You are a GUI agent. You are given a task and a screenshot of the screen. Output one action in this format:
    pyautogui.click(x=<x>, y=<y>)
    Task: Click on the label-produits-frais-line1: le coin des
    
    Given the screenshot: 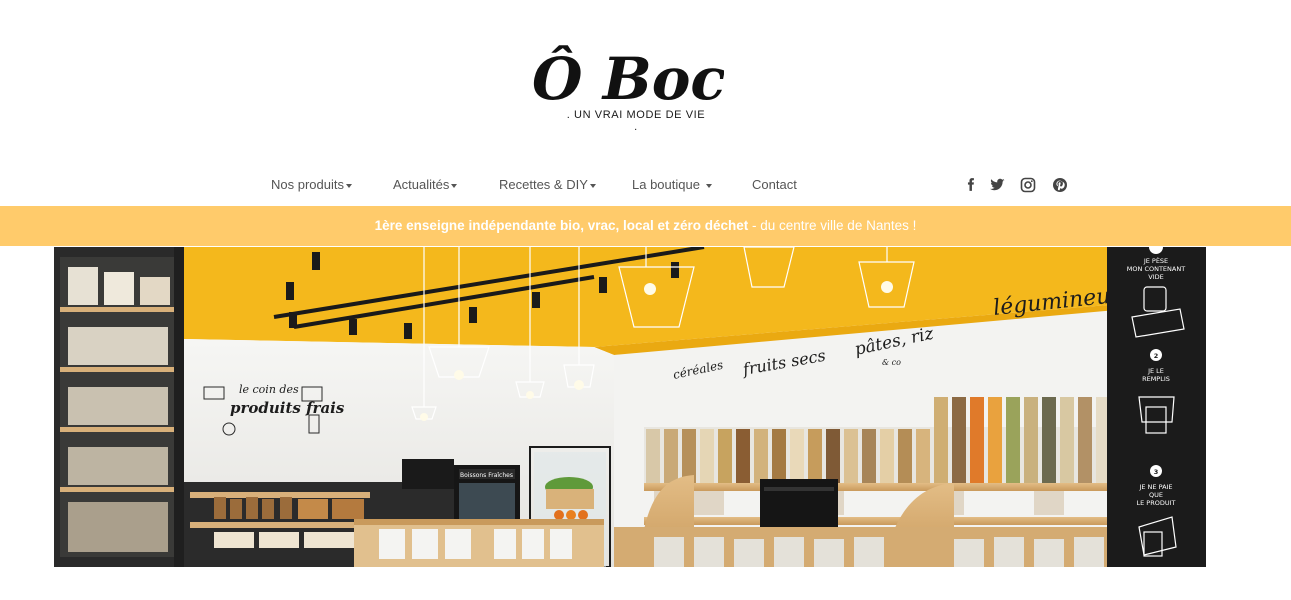 What is the action you would take?
    pyautogui.click(x=269, y=389)
    